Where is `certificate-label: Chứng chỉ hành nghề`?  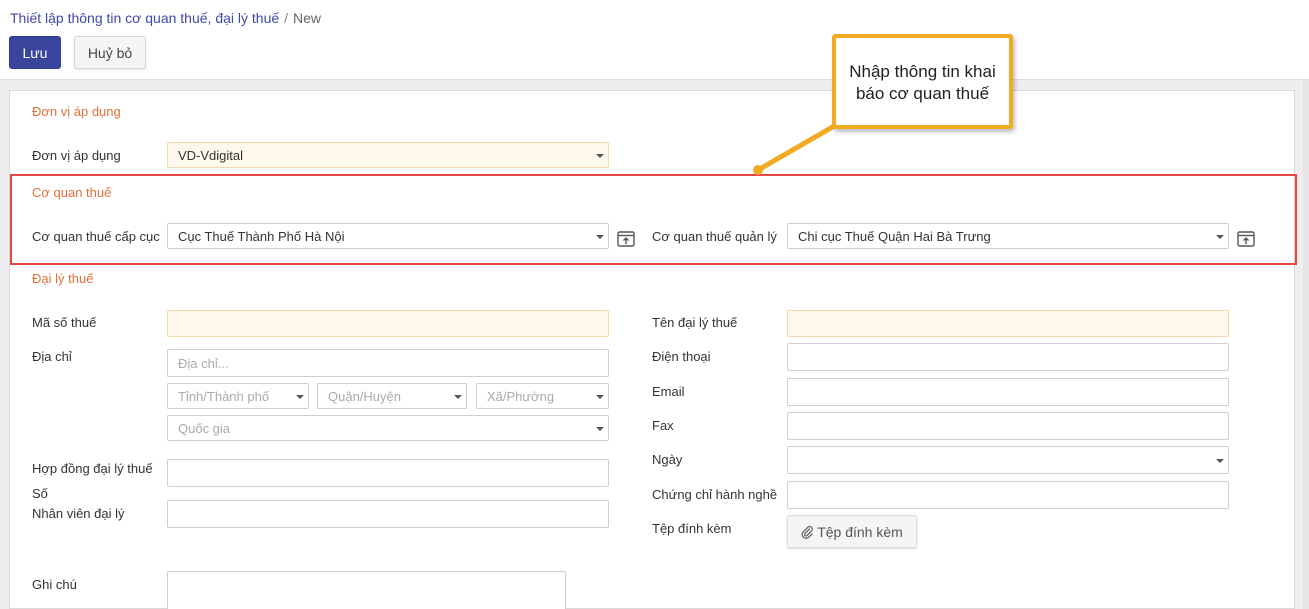
certificate-label: Chứng chỉ hành nghề is located at coordinates (715, 494).